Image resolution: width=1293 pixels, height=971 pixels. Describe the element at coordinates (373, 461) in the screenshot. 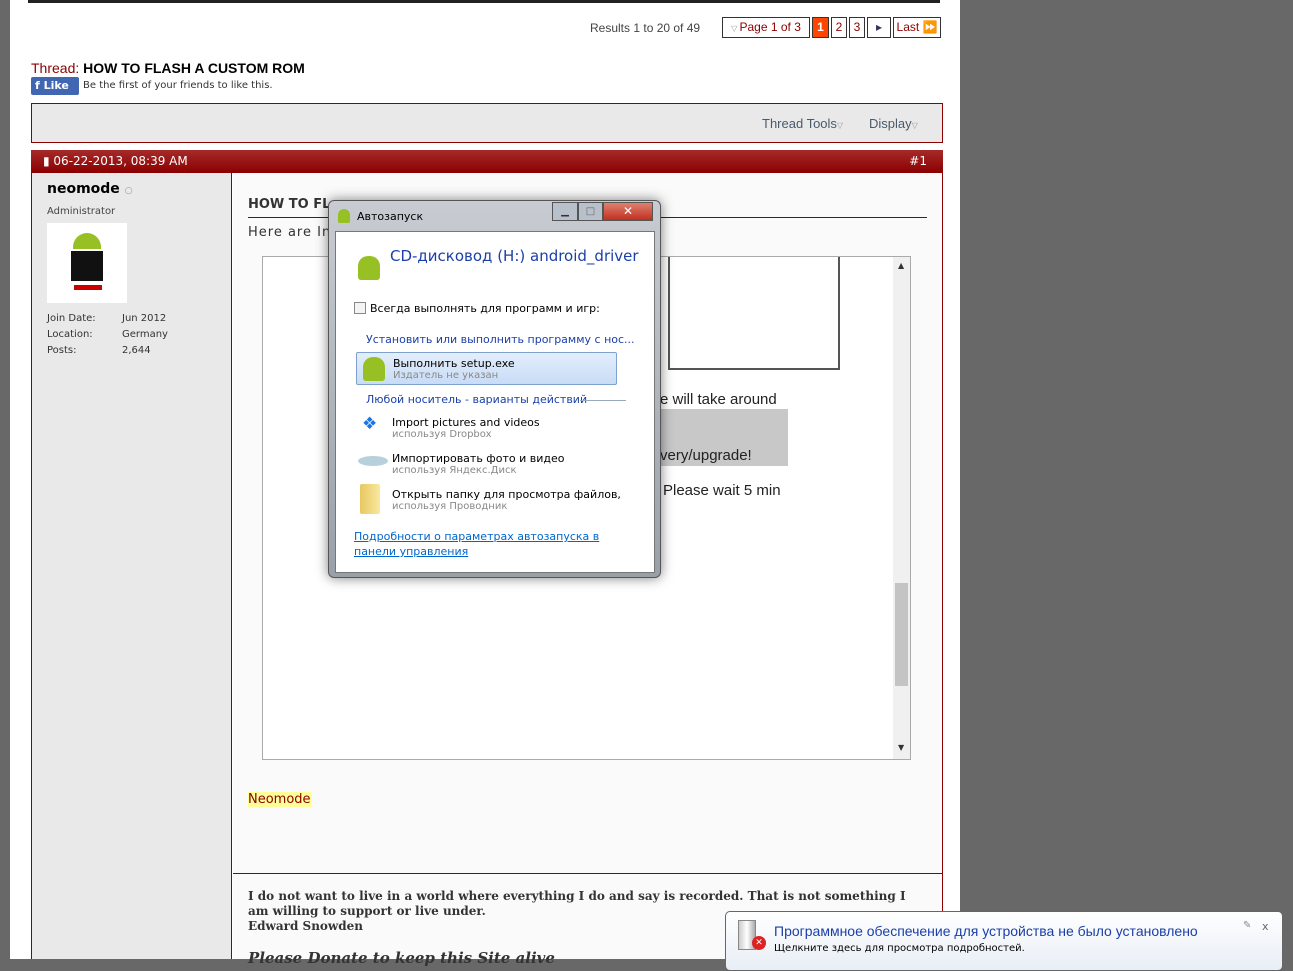

I see `yandex-disk-icon` at that location.